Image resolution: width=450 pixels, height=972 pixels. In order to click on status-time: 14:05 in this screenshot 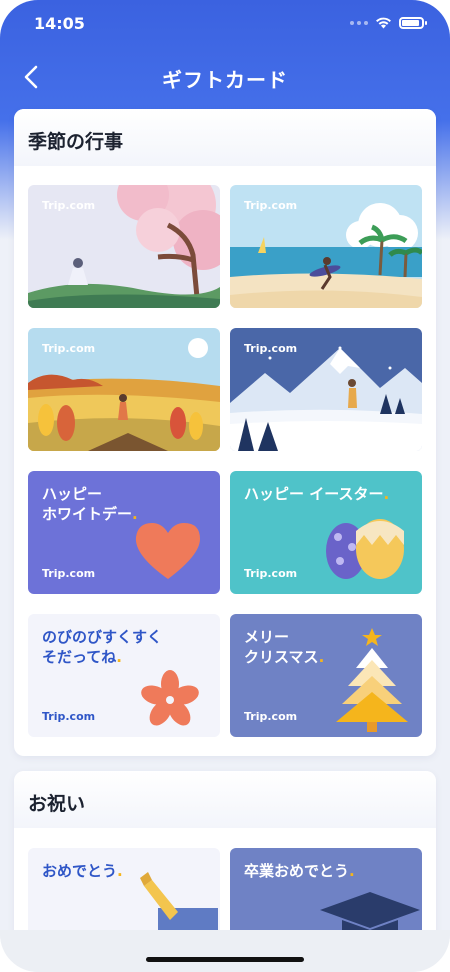, I will do `click(59, 23)`.